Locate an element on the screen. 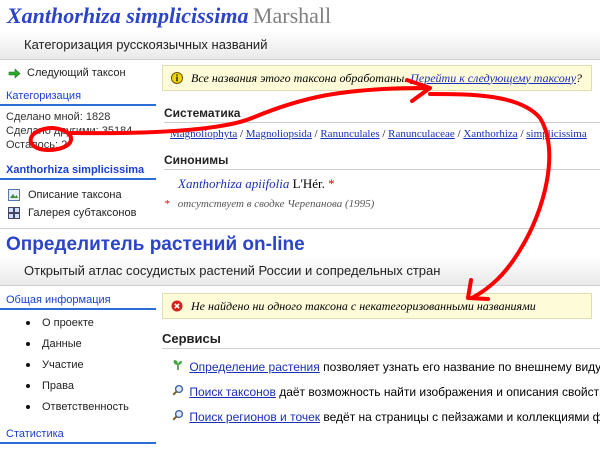 This screenshot has width=600, height=456. page-subtitle: Категоризация русскоязычных названий is located at coordinates (146, 44).